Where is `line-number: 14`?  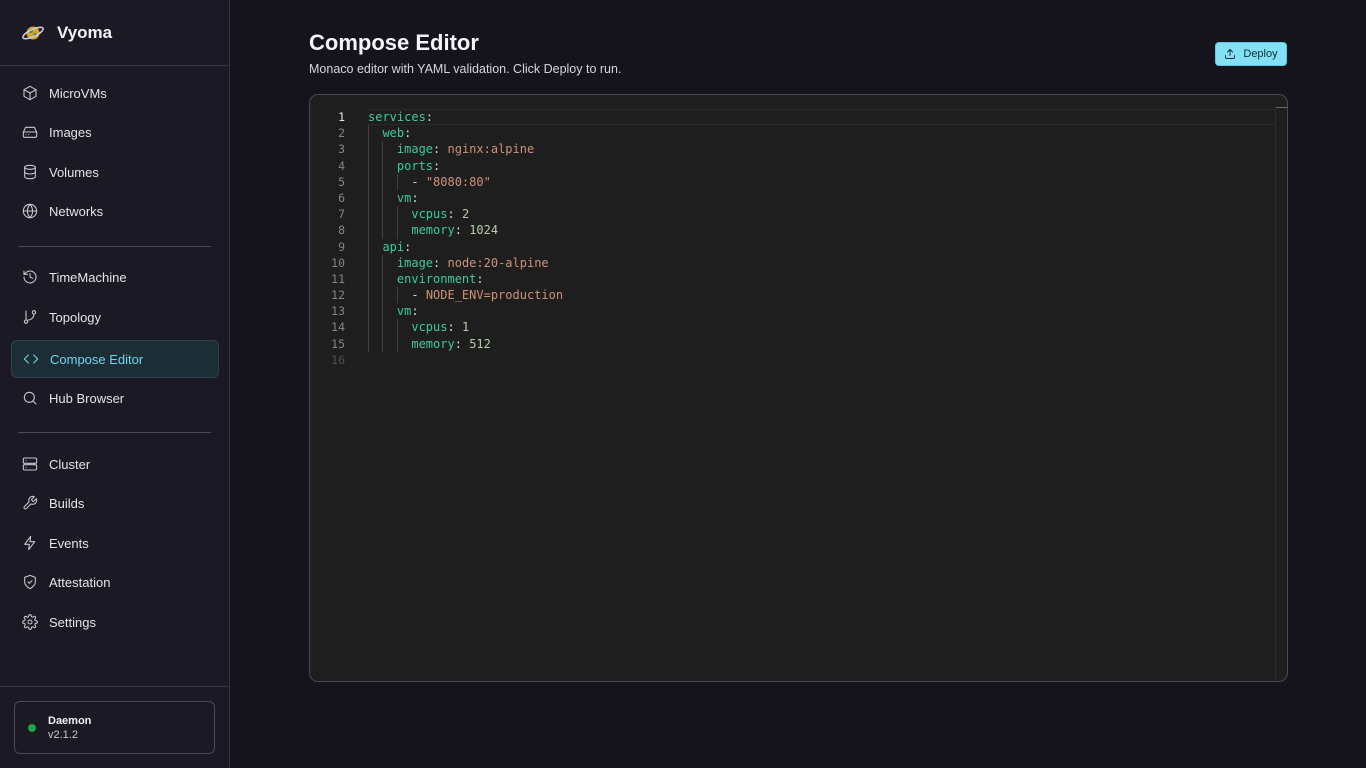
line-number: 14 is located at coordinates (338, 327).